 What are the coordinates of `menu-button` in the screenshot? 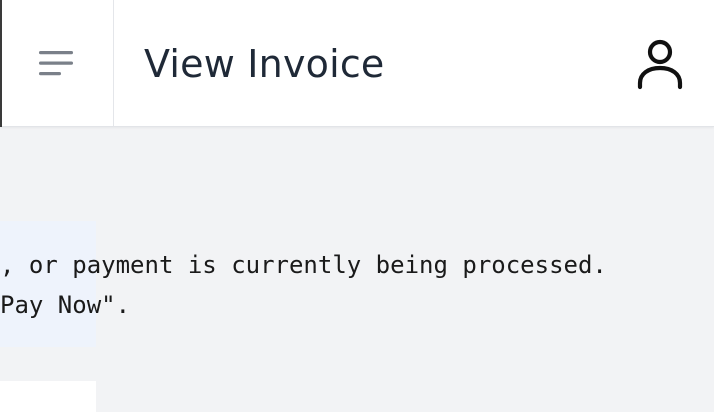 It's located at (57, 63).